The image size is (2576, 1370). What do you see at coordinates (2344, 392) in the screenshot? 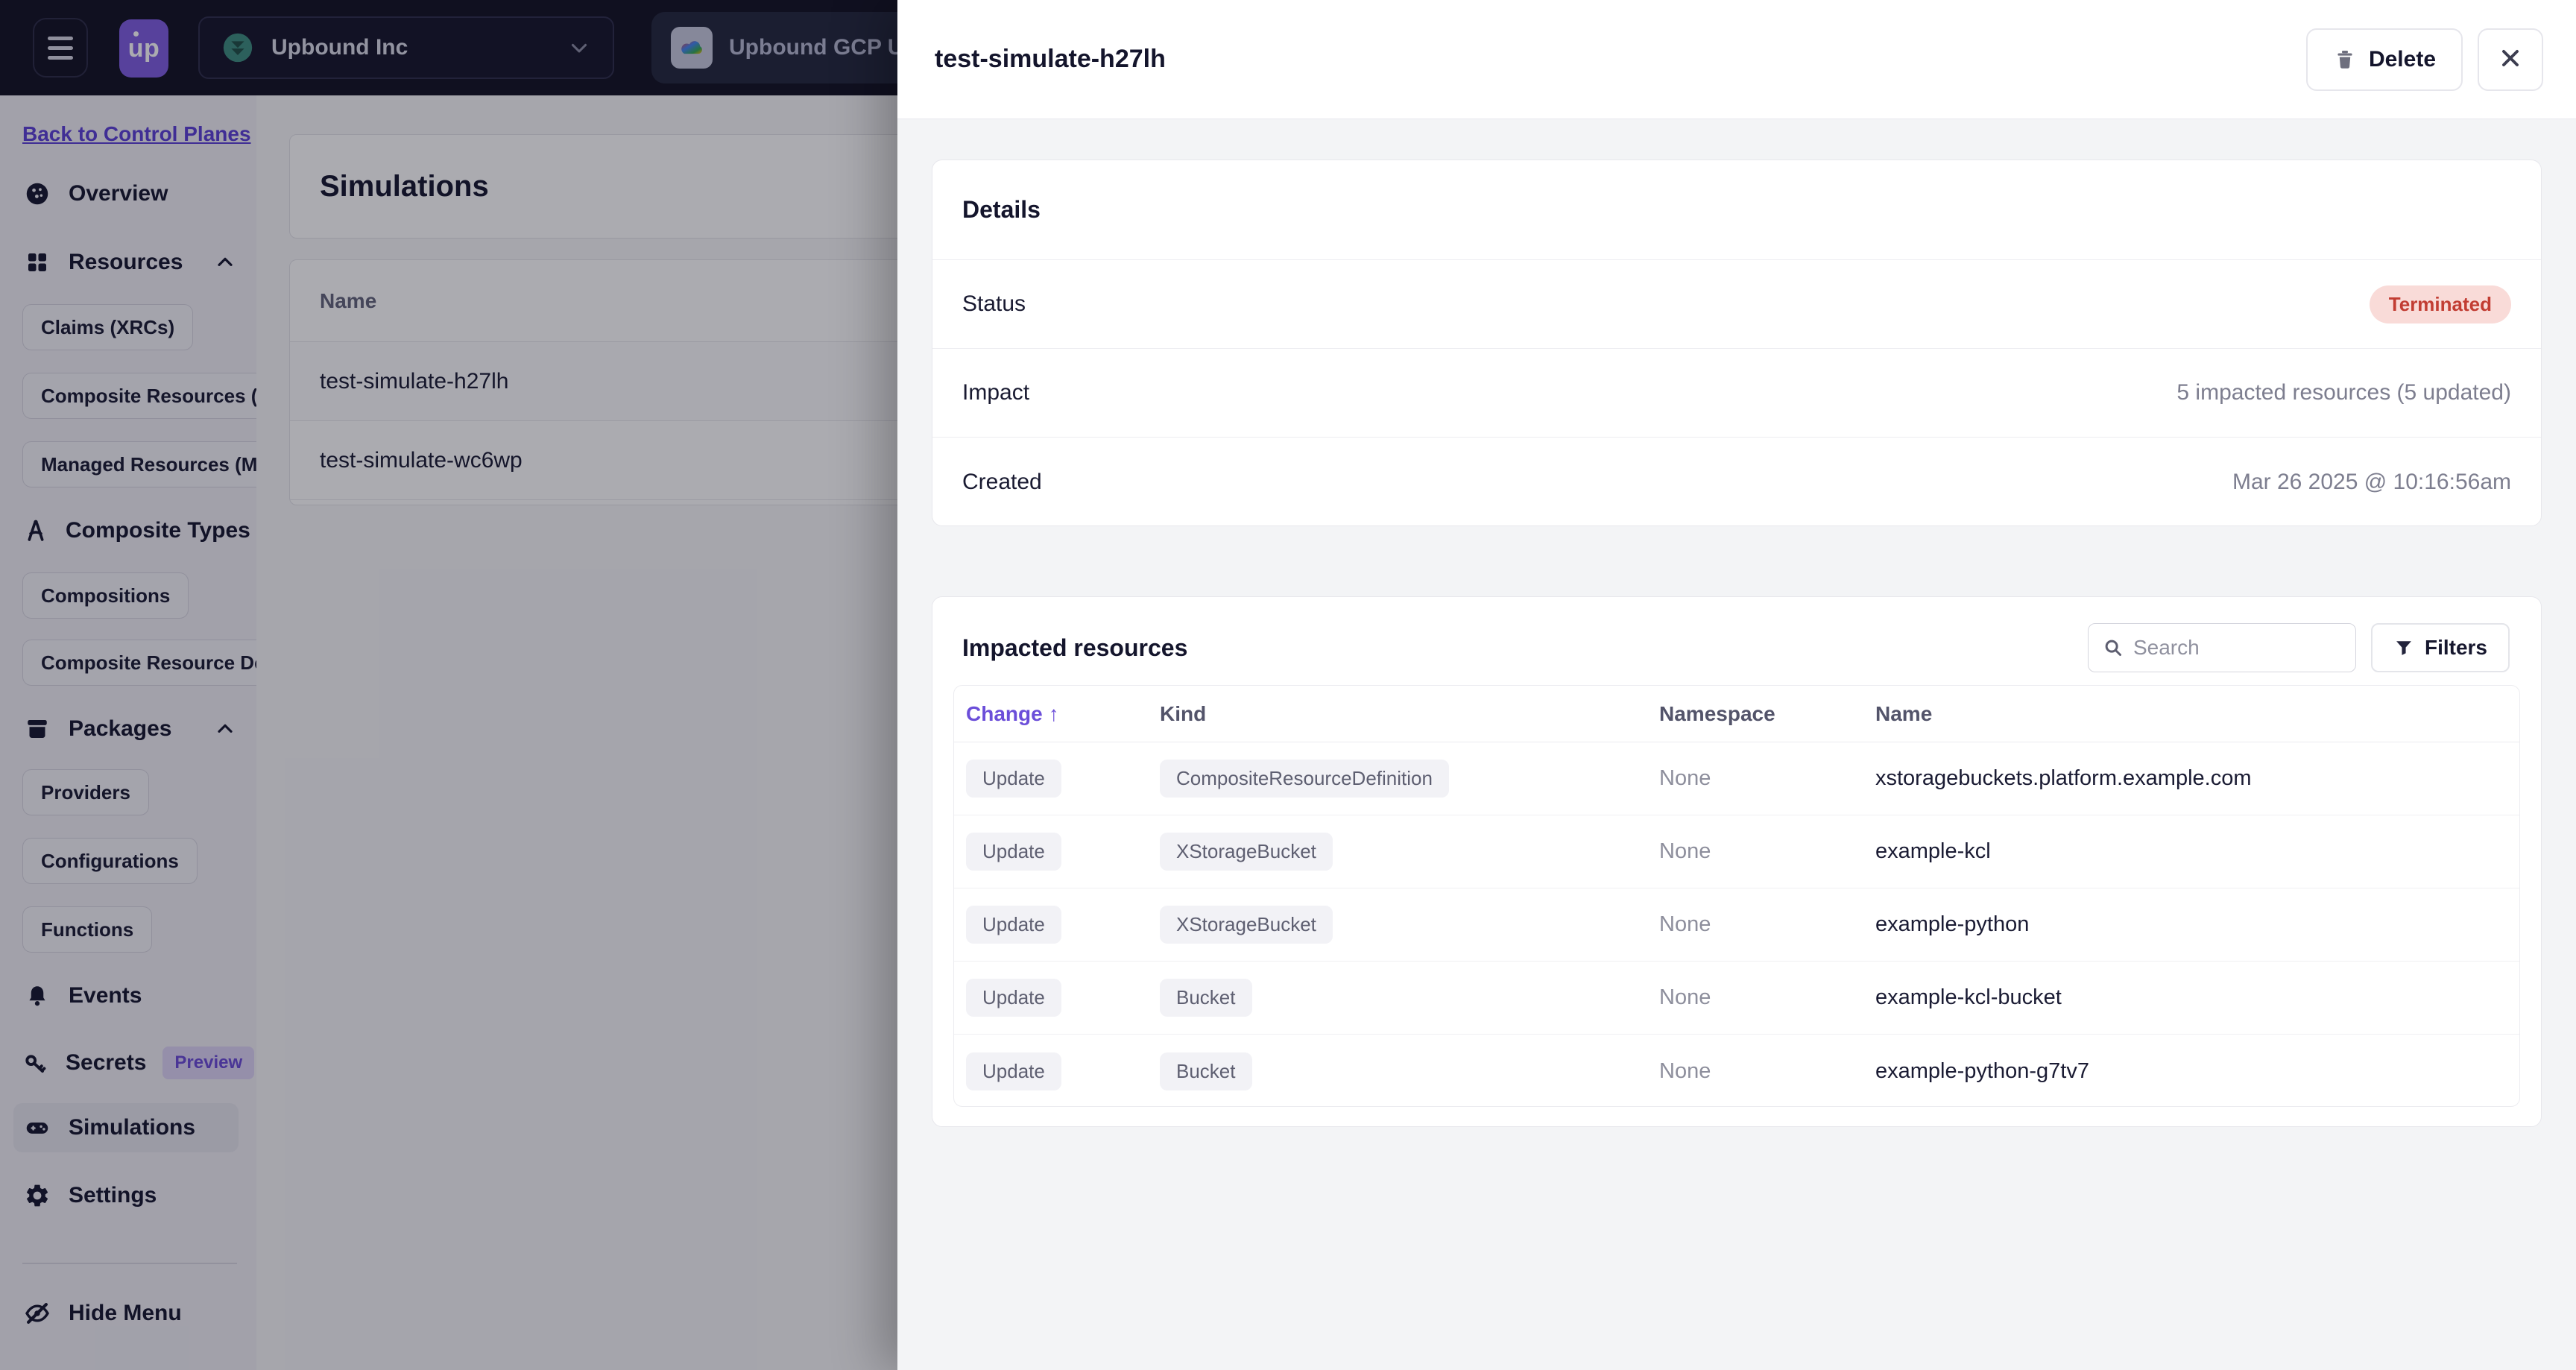
I see `impact-value: 5 impacted resources (5 updated)` at bounding box center [2344, 392].